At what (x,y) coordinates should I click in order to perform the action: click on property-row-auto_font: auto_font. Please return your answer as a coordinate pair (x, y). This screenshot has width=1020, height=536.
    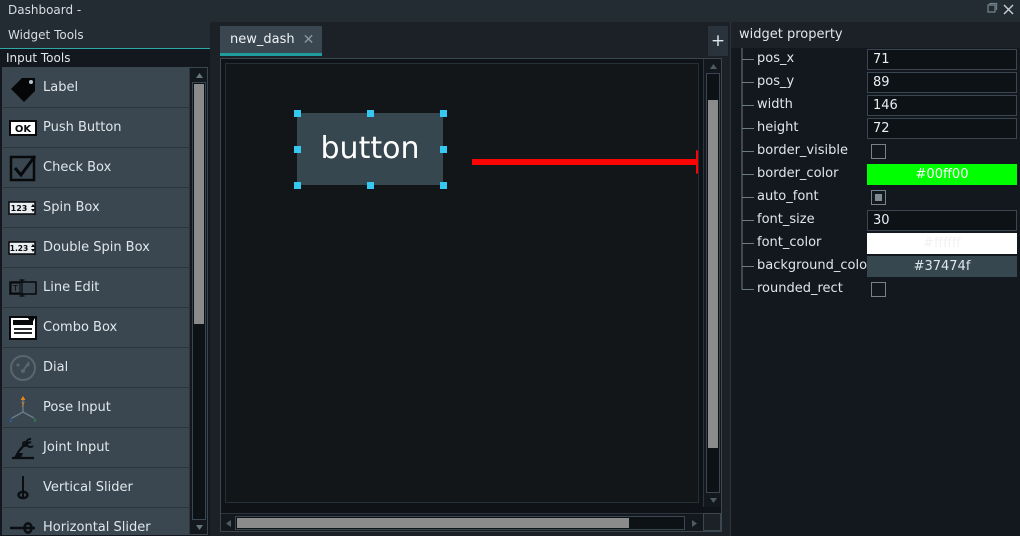
    Looking at the image, I should click on (875, 197).